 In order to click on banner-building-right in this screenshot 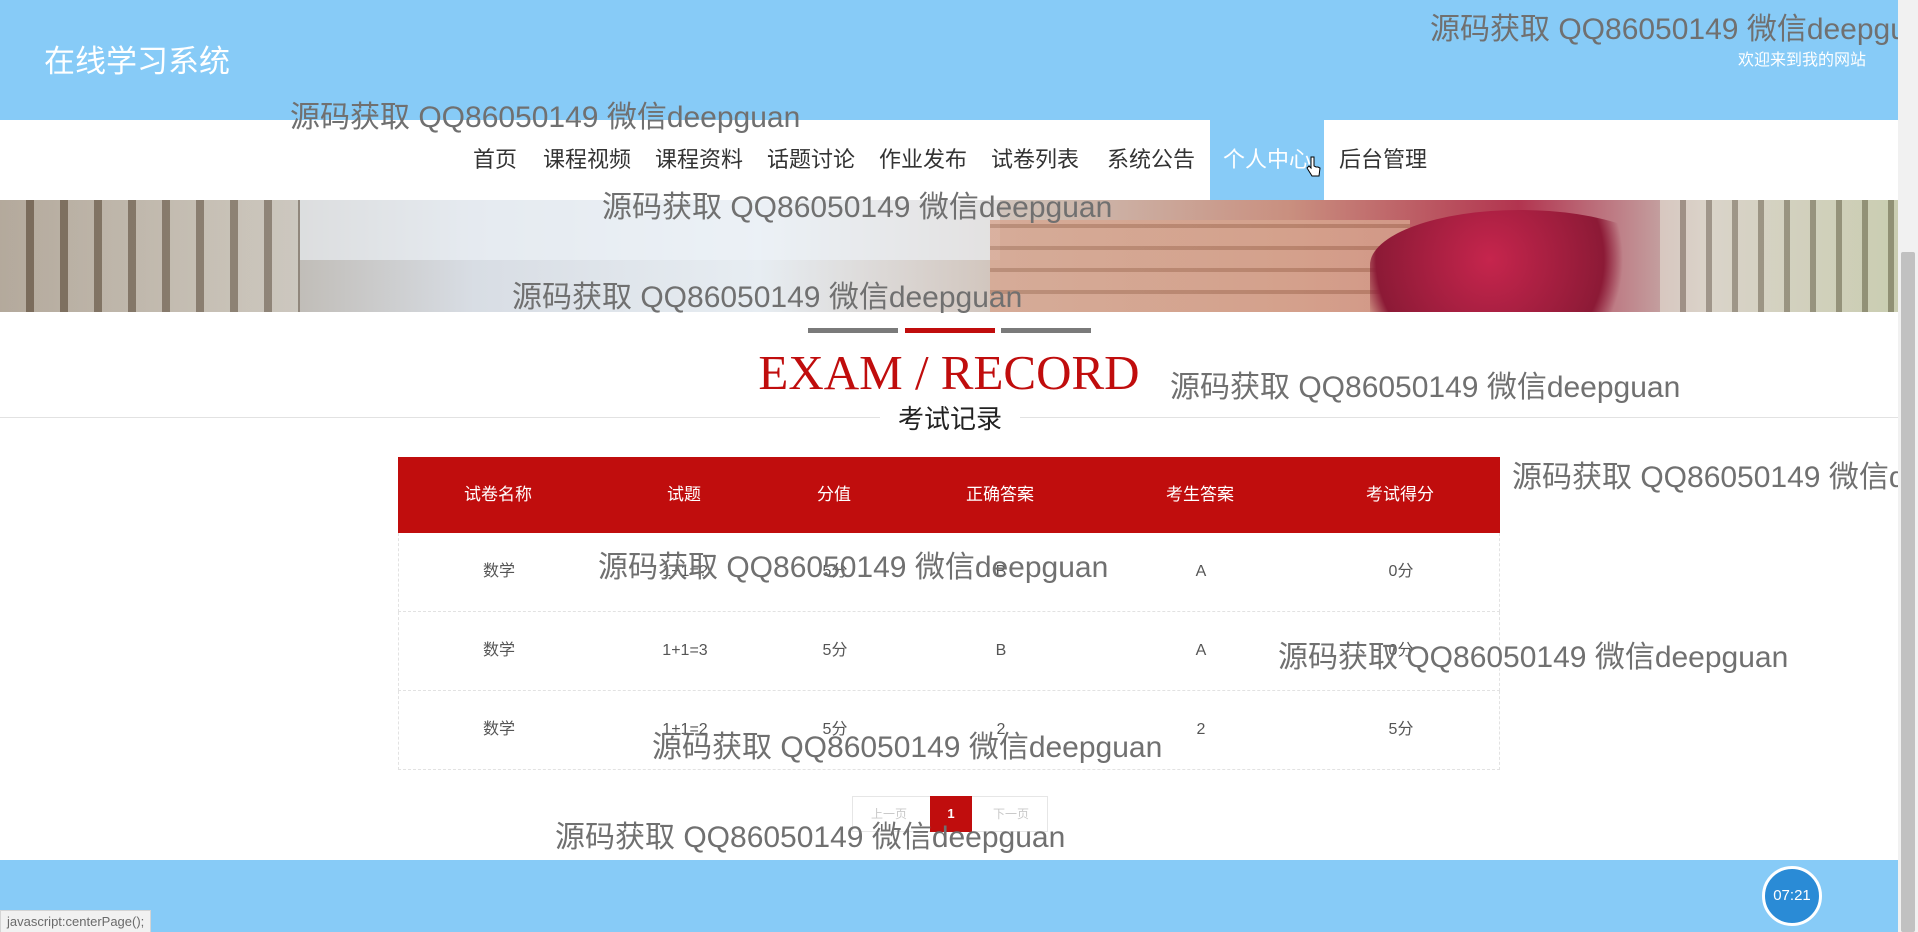, I will do `click(1779, 256)`.